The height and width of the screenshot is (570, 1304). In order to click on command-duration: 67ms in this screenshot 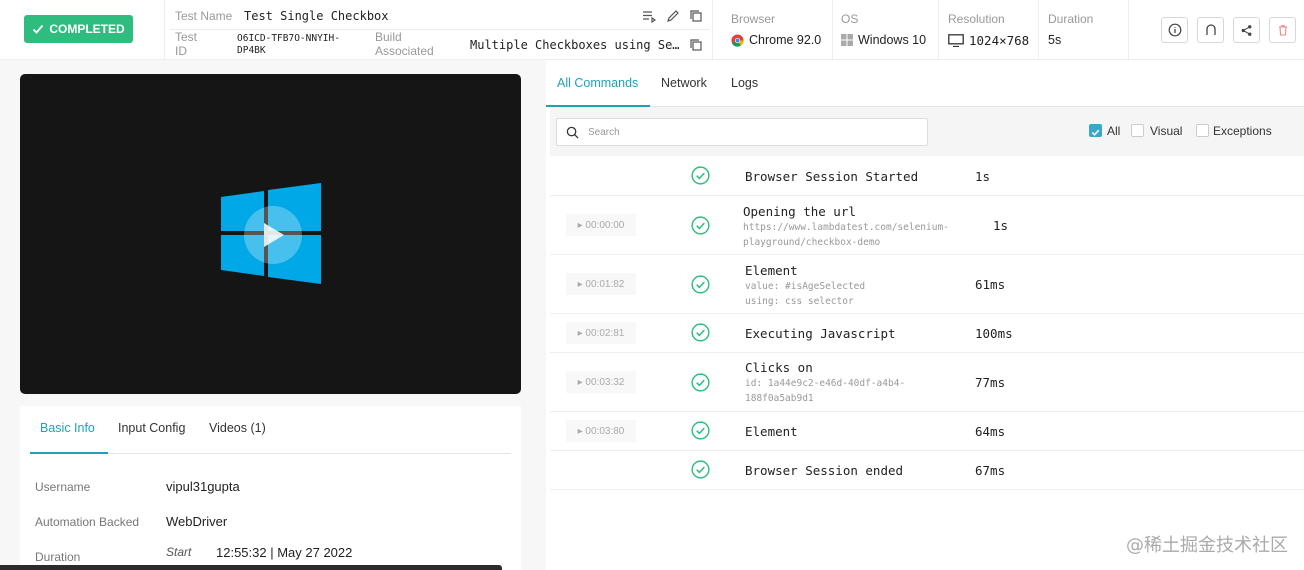, I will do `click(990, 470)`.